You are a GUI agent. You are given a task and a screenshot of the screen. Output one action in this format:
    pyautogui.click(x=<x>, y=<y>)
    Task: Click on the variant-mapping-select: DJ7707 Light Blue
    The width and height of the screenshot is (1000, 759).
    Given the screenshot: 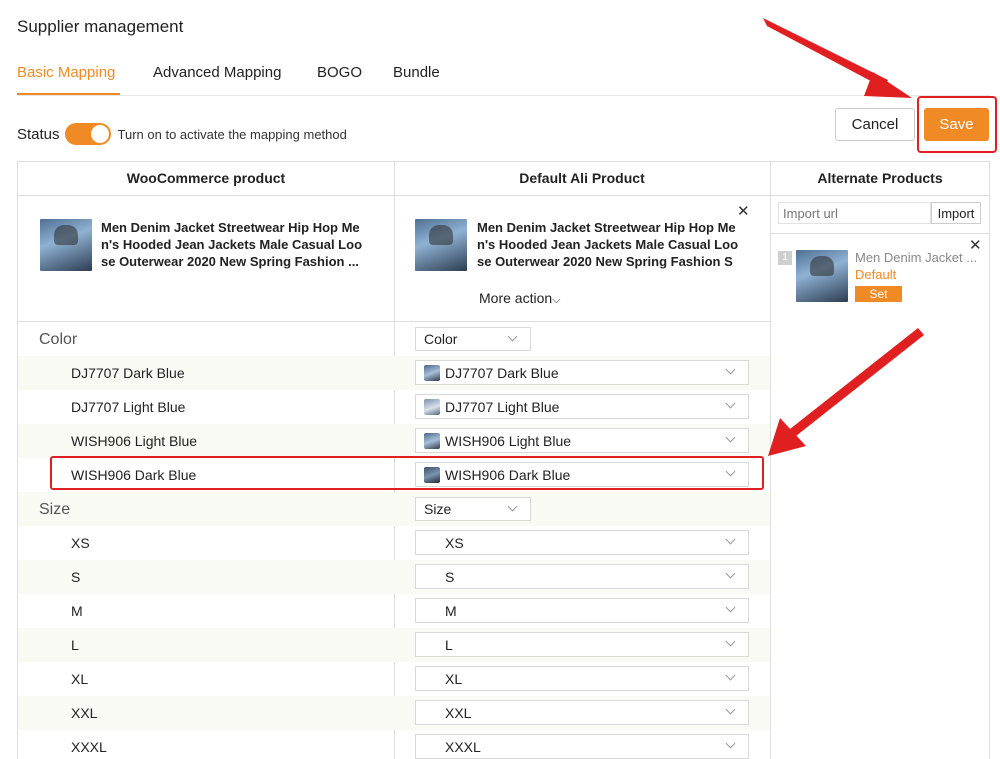 What is the action you would take?
    pyautogui.click(x=582, y=406)
    